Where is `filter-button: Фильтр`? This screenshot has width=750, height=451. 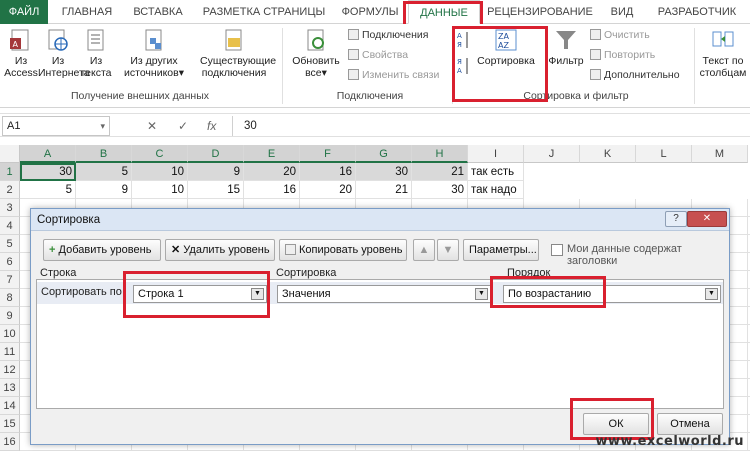 filter-button: Фильтр is located at coordinates (566, 47).